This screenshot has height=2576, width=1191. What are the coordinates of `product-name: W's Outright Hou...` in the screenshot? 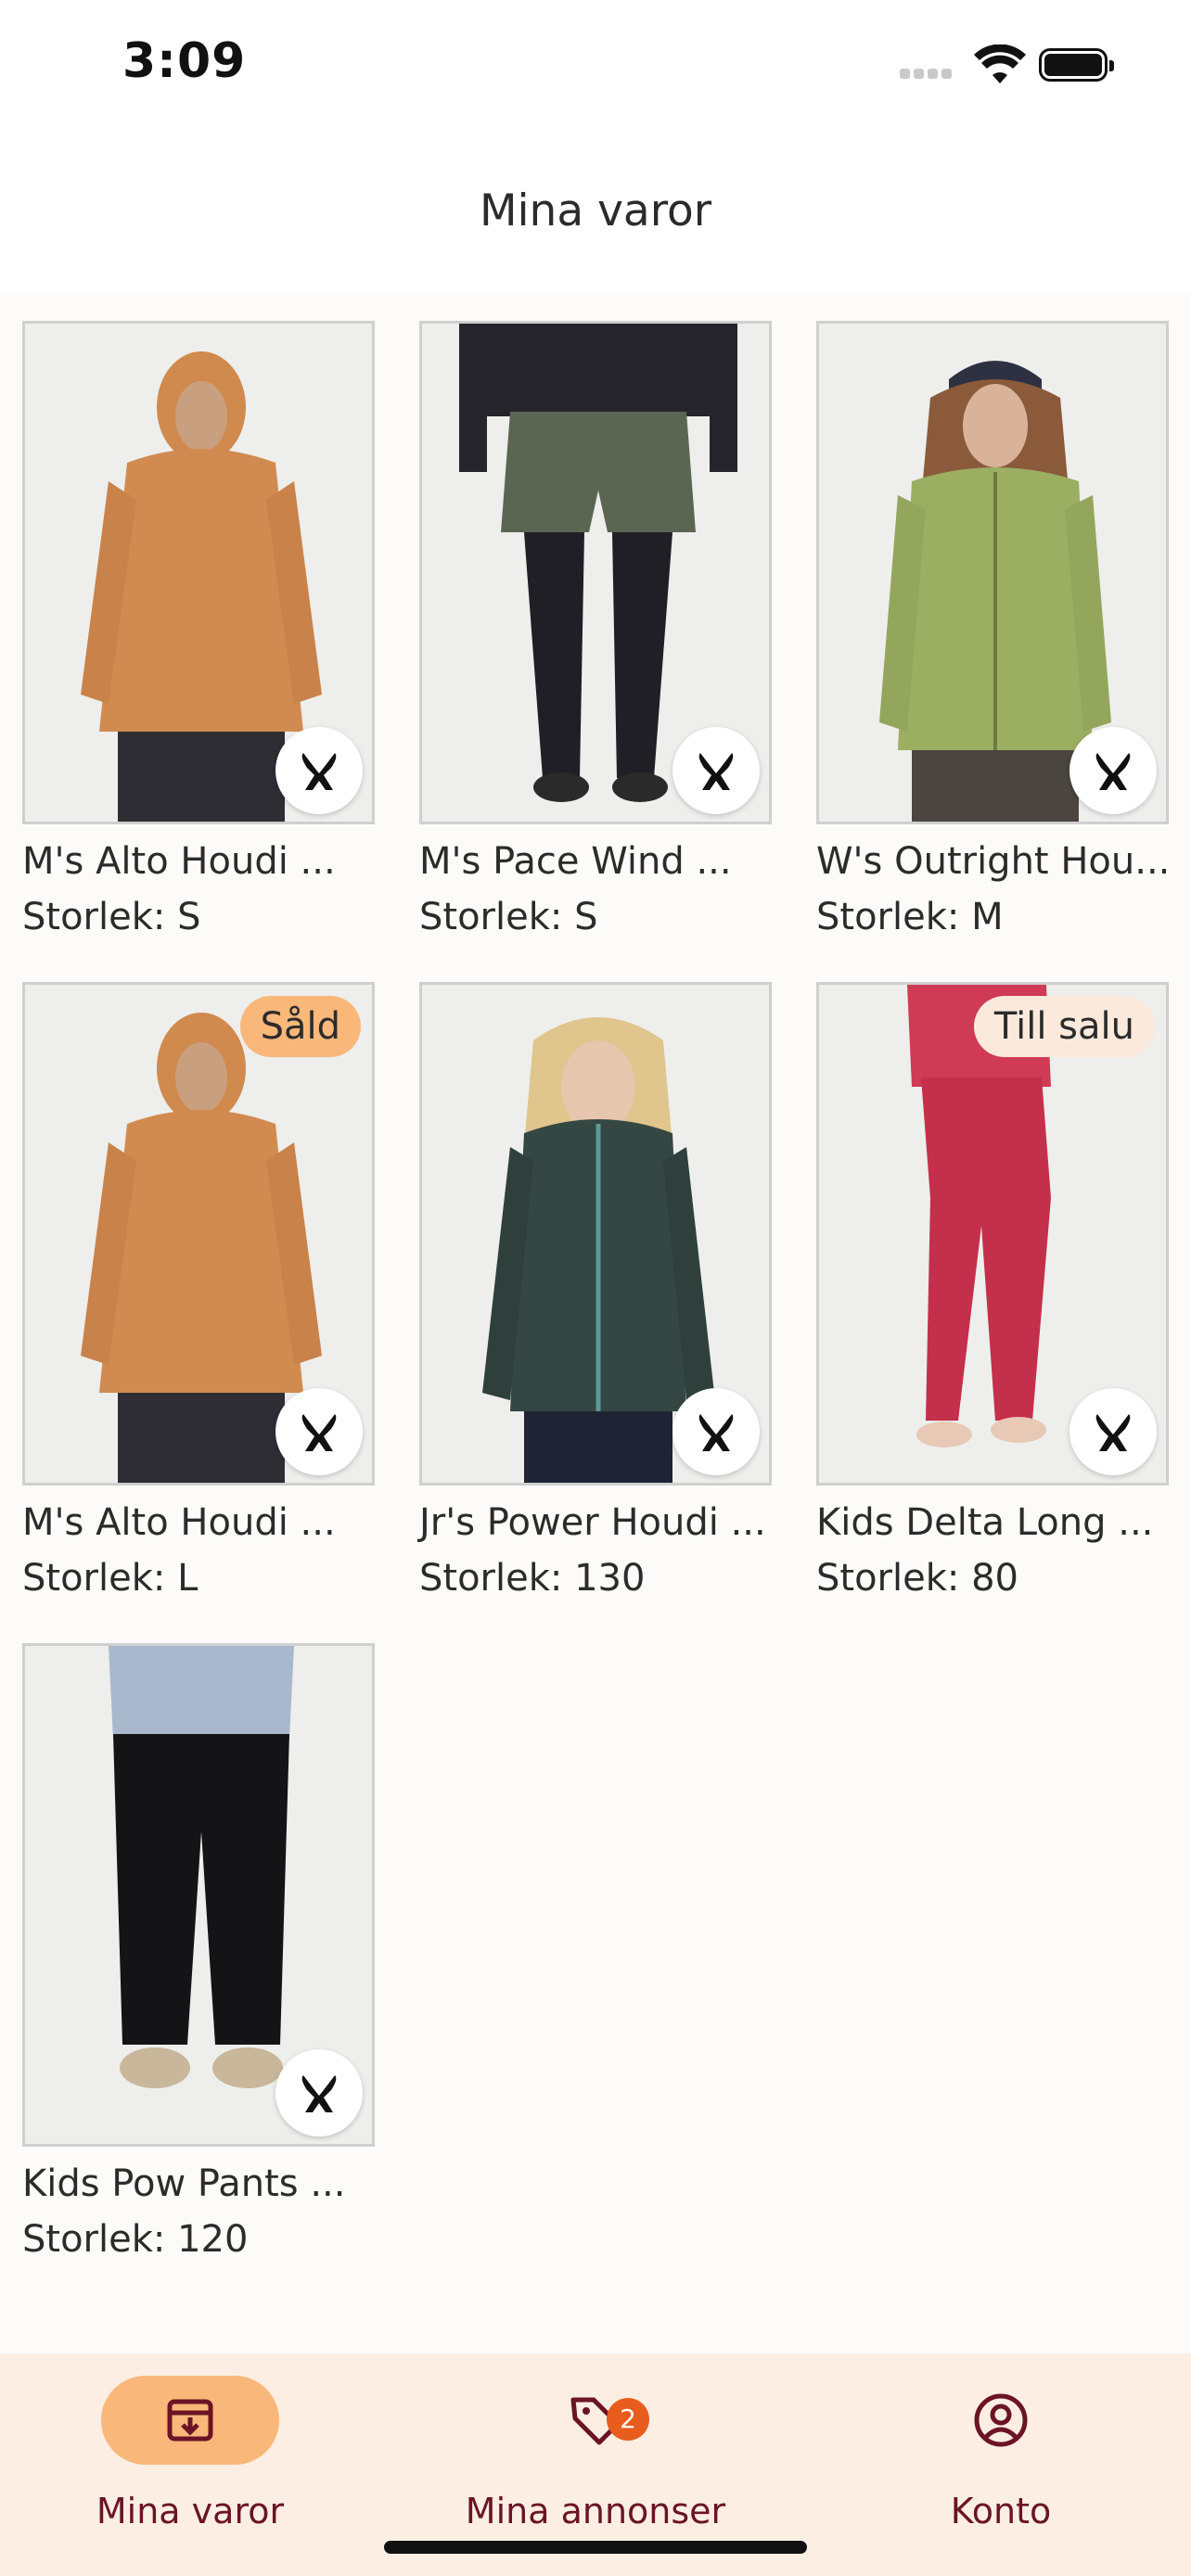 It's located at (993, 861).